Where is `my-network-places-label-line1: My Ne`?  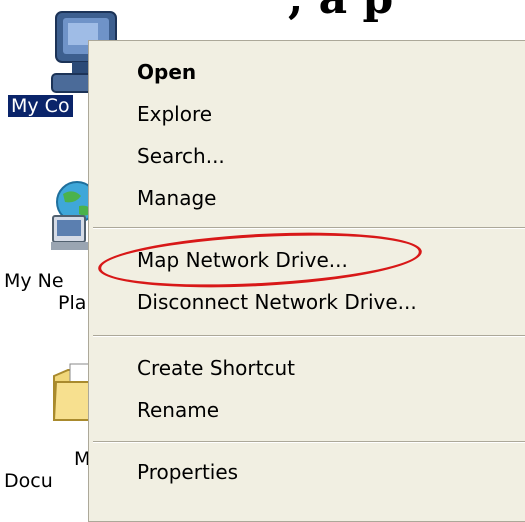 my-network-places-label-line1: My Ne is located at coordinates (34, 281).